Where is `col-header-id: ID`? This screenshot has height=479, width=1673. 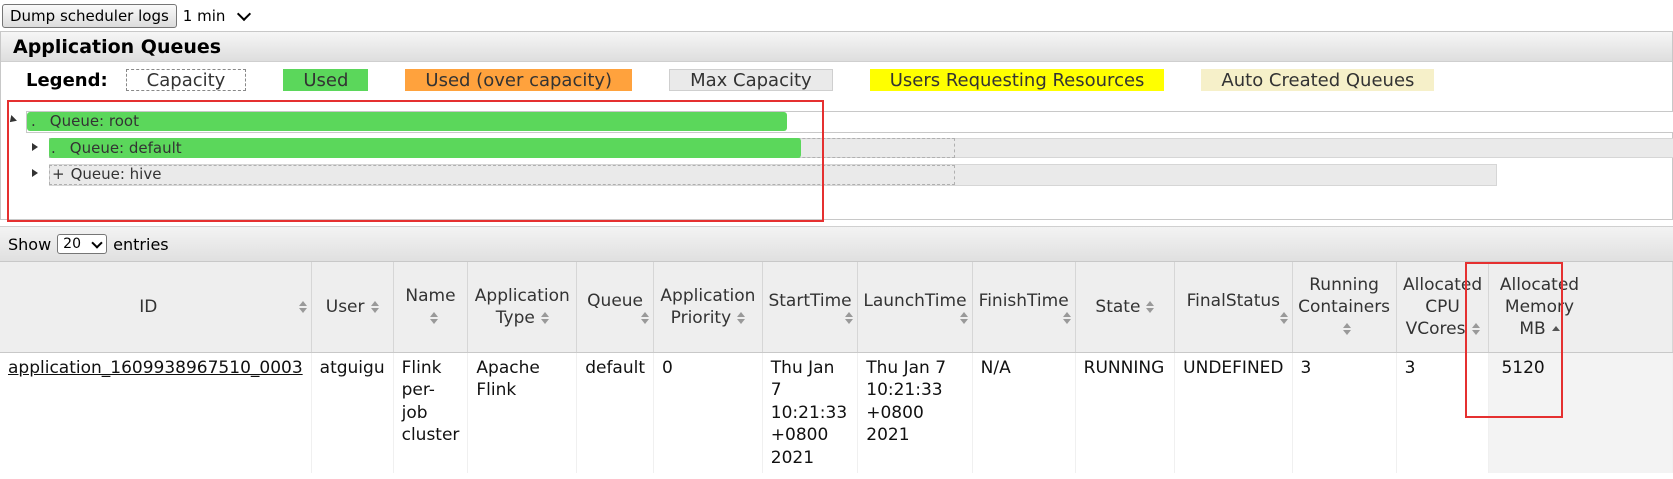
col-header-id: ID is located at coordinates (156, 307).